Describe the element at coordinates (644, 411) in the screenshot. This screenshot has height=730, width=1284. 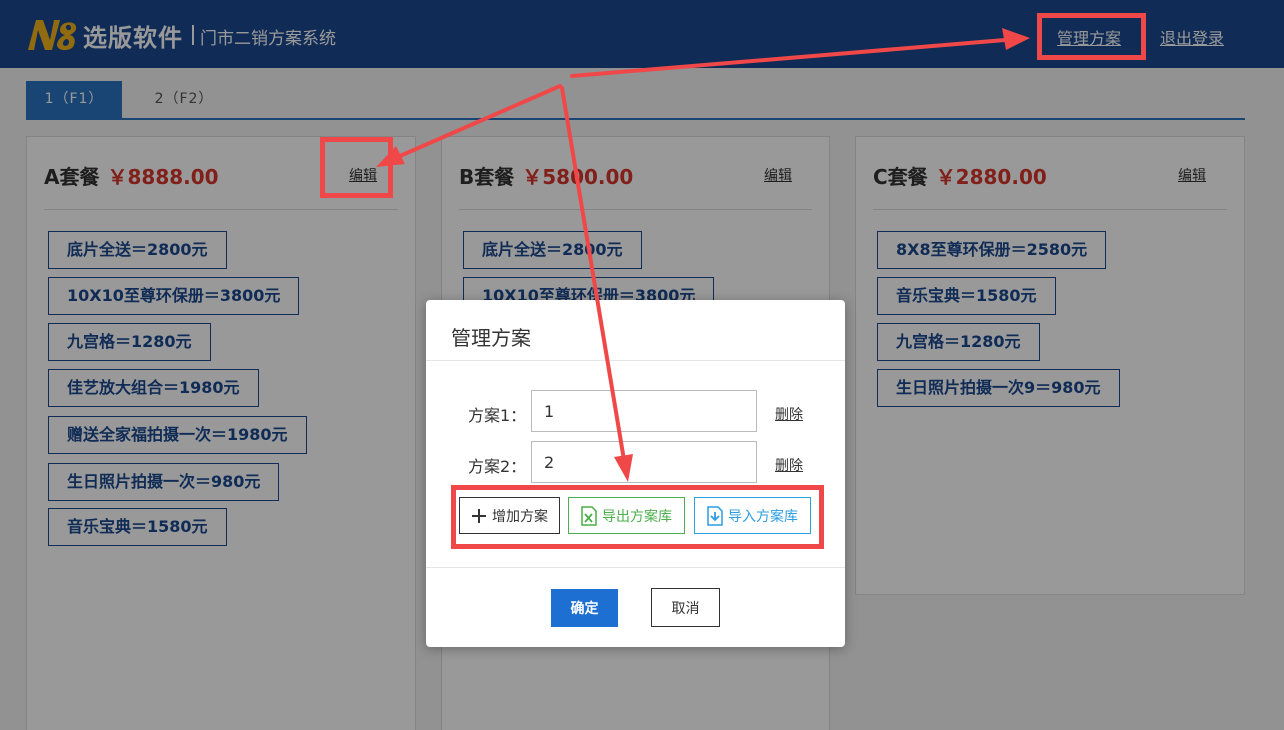
I see `plan-1-input` at that location.